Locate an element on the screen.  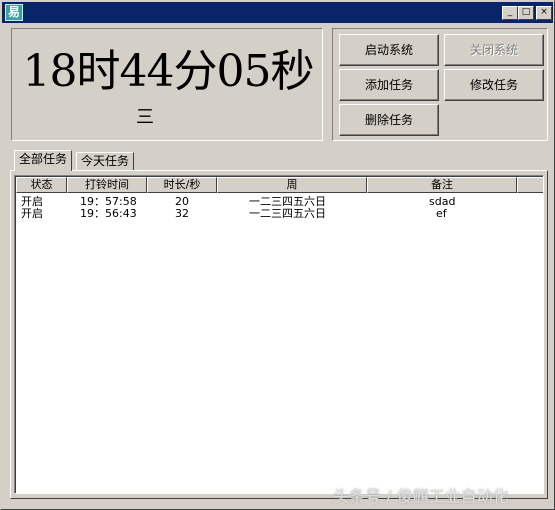
title-bar: 易 _ □ × is located at coordinates (277, 12).